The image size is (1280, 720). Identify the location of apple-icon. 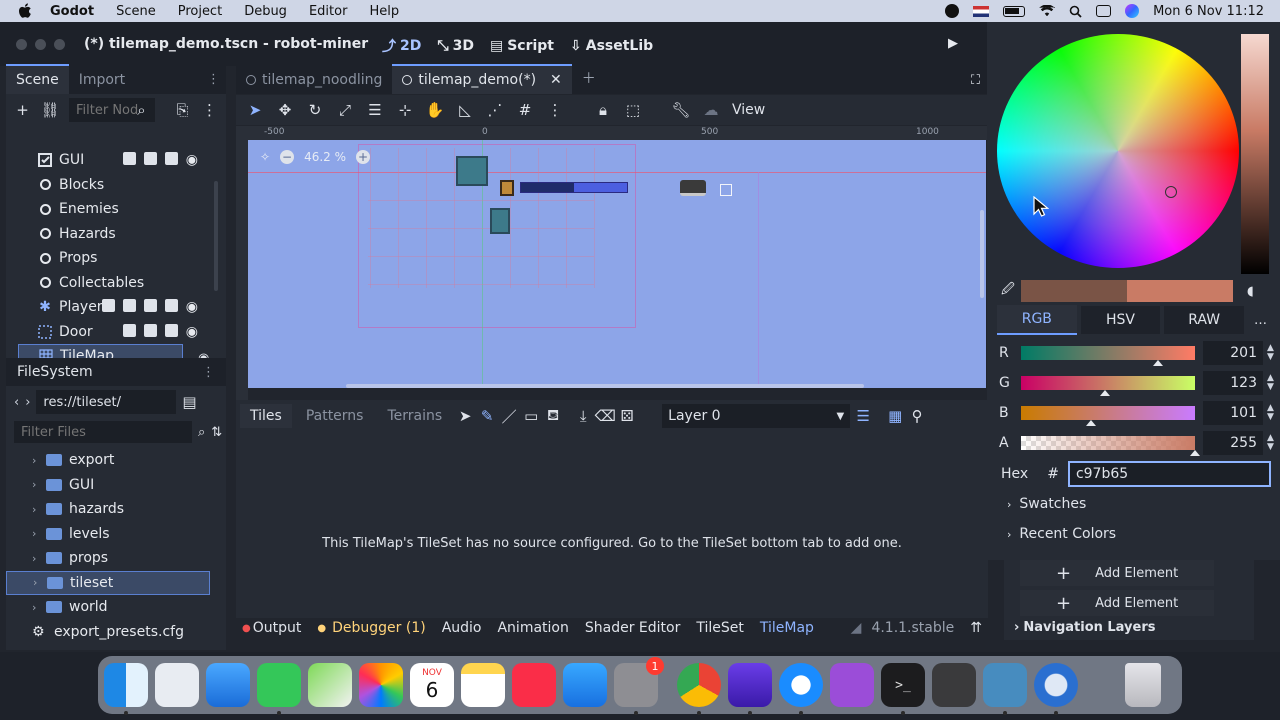
(25, 11).